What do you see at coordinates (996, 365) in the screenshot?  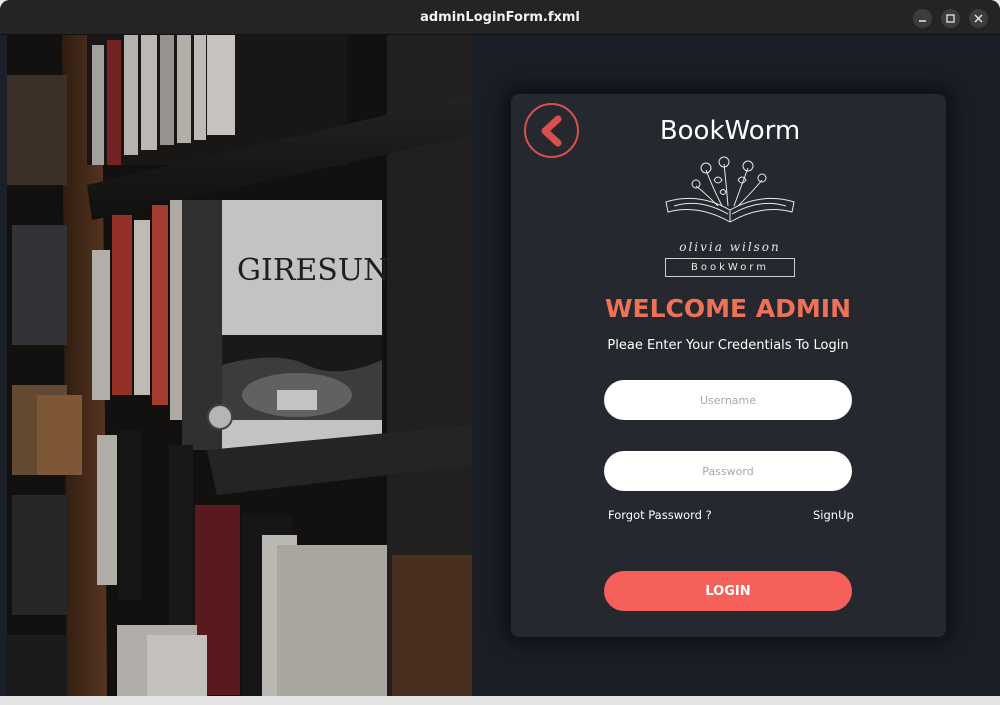 I see `window-border-right` at bounding box center [996, 365].